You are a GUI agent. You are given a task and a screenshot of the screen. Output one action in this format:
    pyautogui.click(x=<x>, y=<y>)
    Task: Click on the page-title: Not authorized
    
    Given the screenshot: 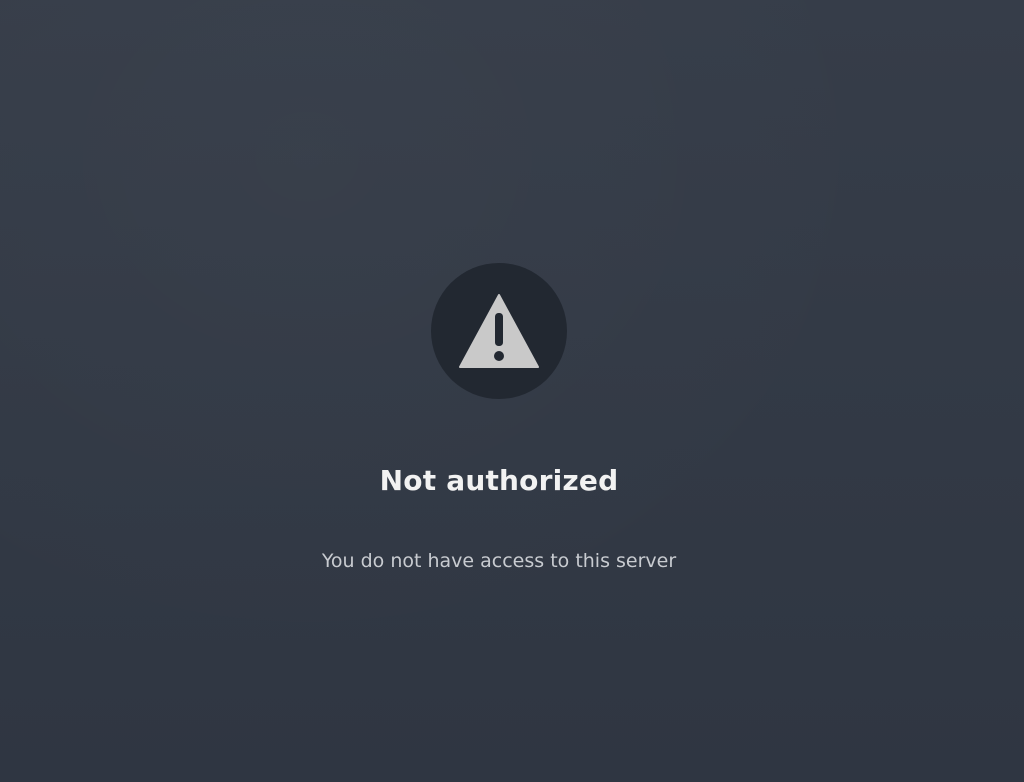 What is the action you would take?
    pyautogui.click(x=499, y=480)
    